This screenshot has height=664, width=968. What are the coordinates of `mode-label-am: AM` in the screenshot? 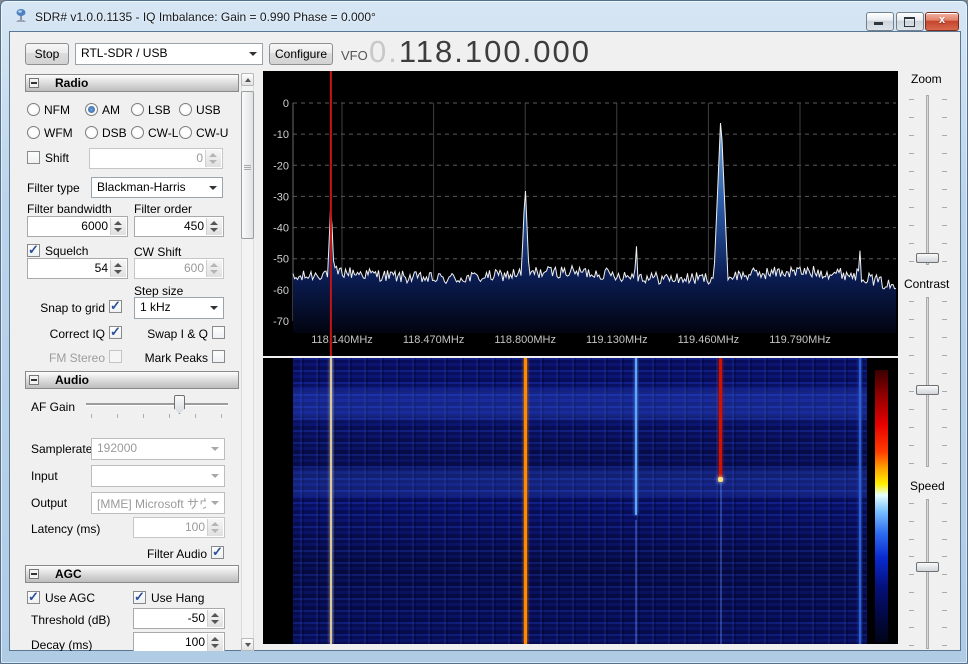 It's located at (111, 110).